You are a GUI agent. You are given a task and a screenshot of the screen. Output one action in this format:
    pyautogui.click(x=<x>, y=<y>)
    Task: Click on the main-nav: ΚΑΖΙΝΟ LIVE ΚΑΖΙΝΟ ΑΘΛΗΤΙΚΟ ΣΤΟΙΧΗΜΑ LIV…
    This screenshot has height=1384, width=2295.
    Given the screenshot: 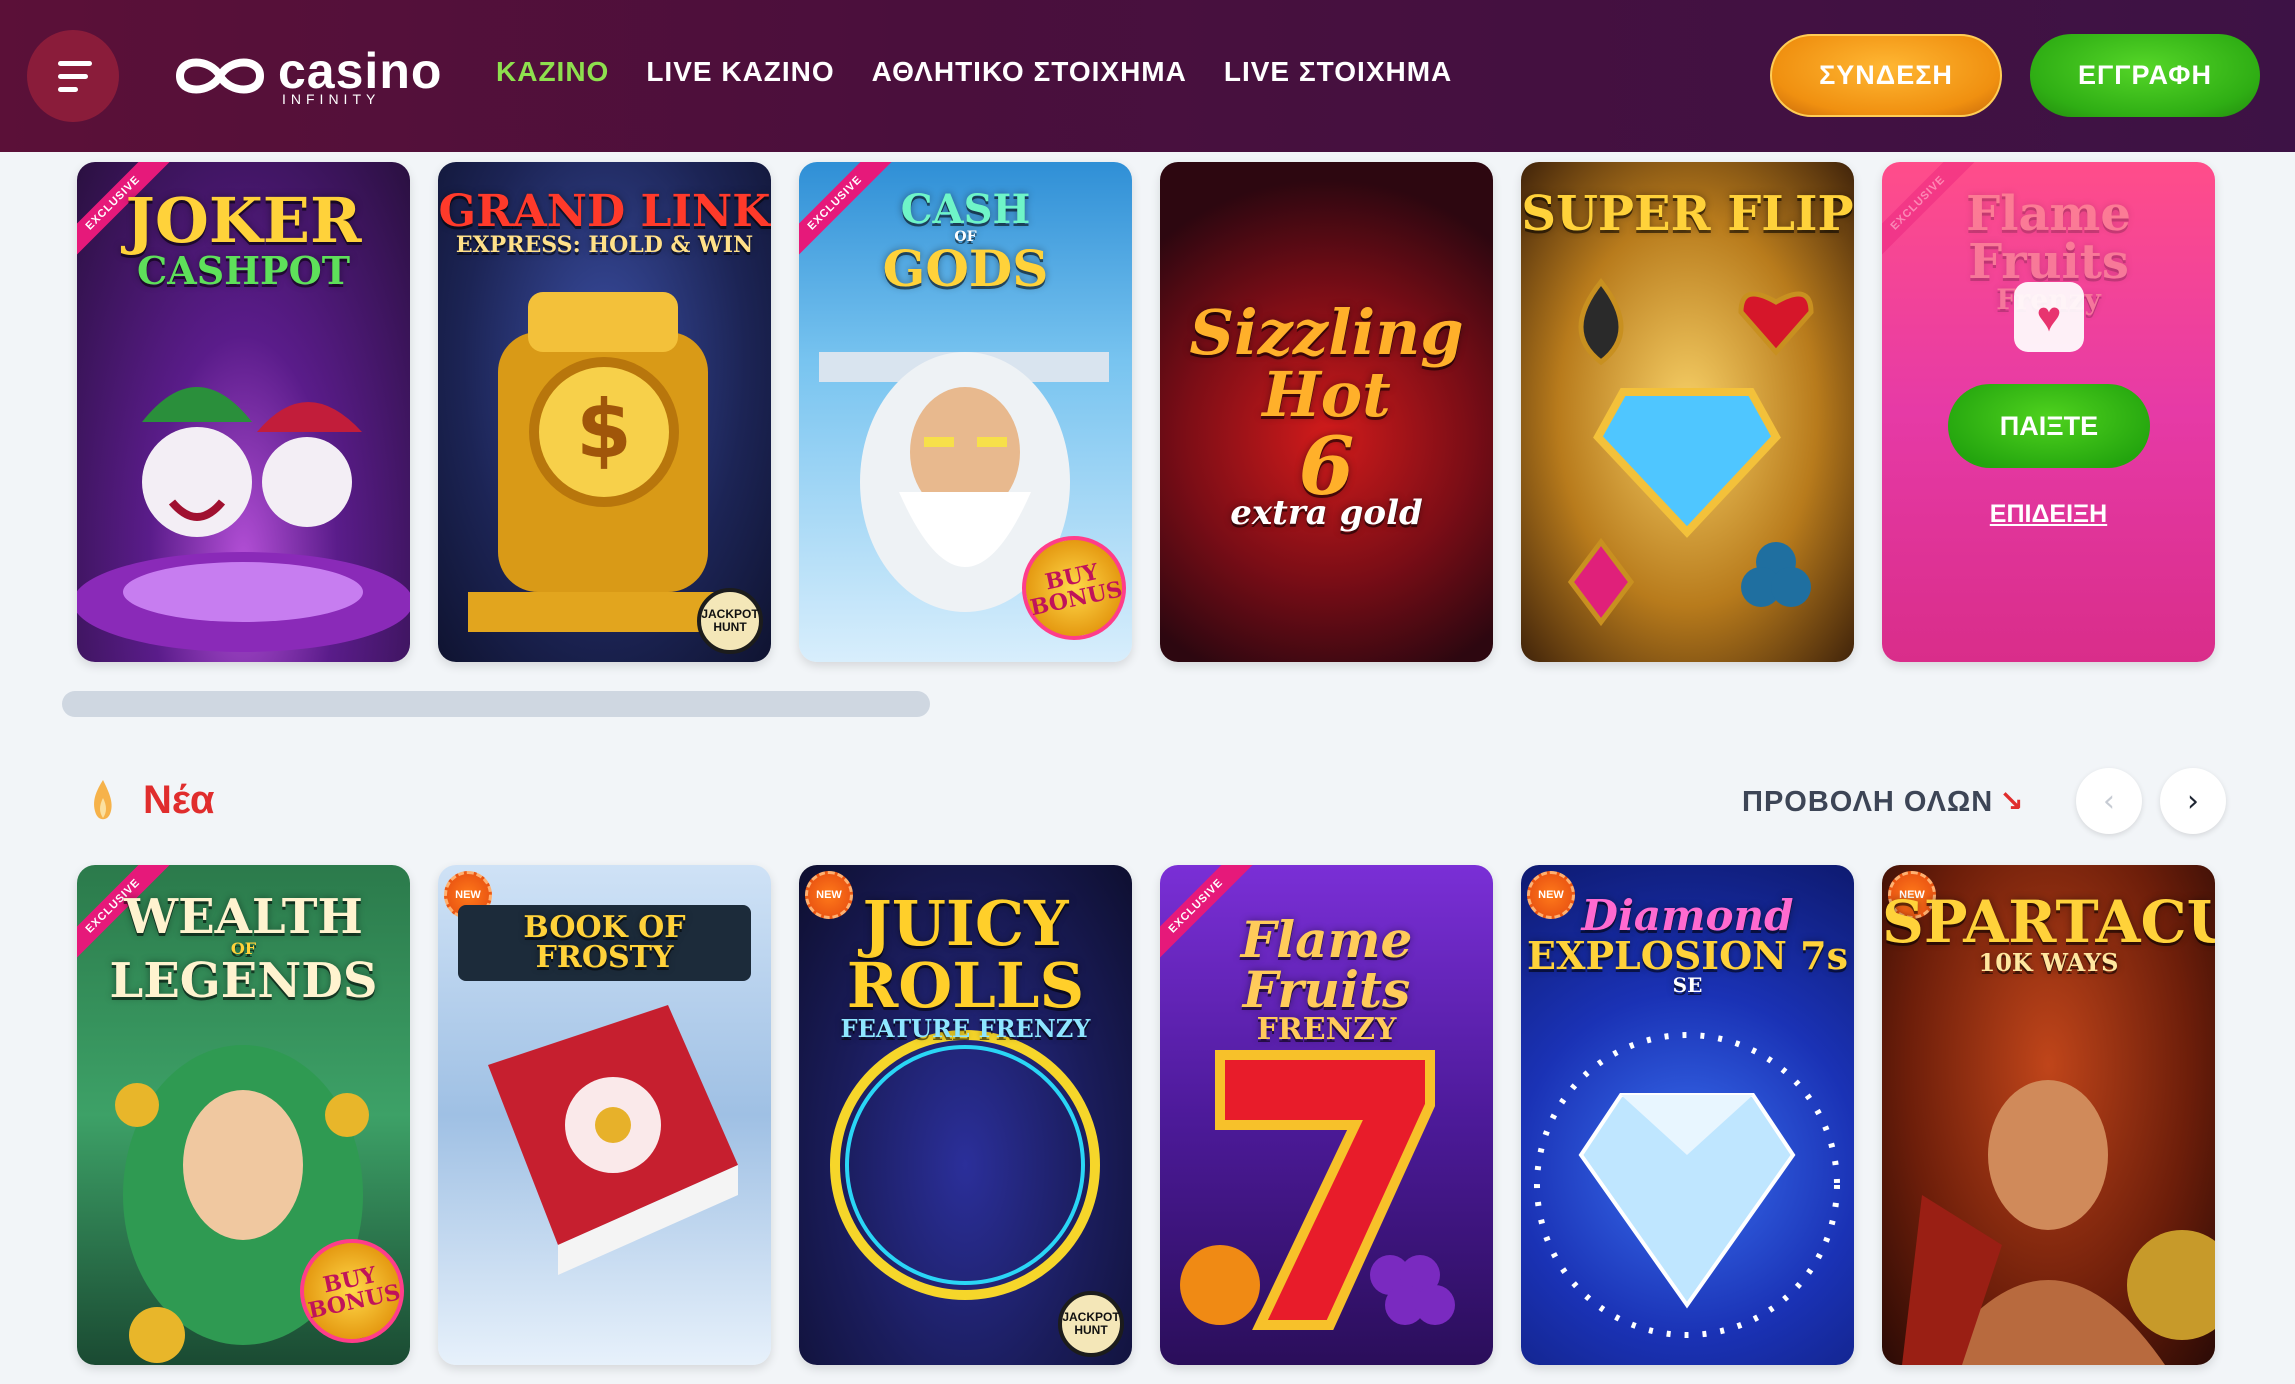 What is the action you would take?
    pyautogui.click(x=974, y=72)
    